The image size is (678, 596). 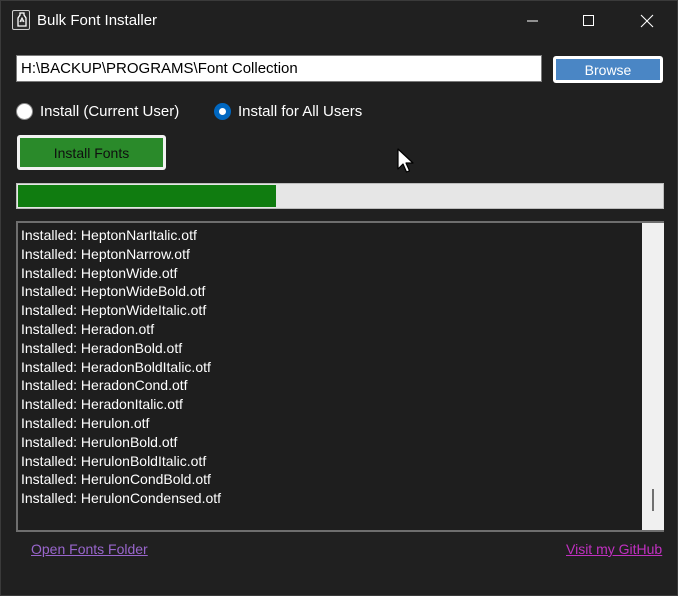 What do you see at coordinates (88, 328) in the screenshot?
I see `log-item: Installed: Heradon.otf` at bounding box center [88, 328].